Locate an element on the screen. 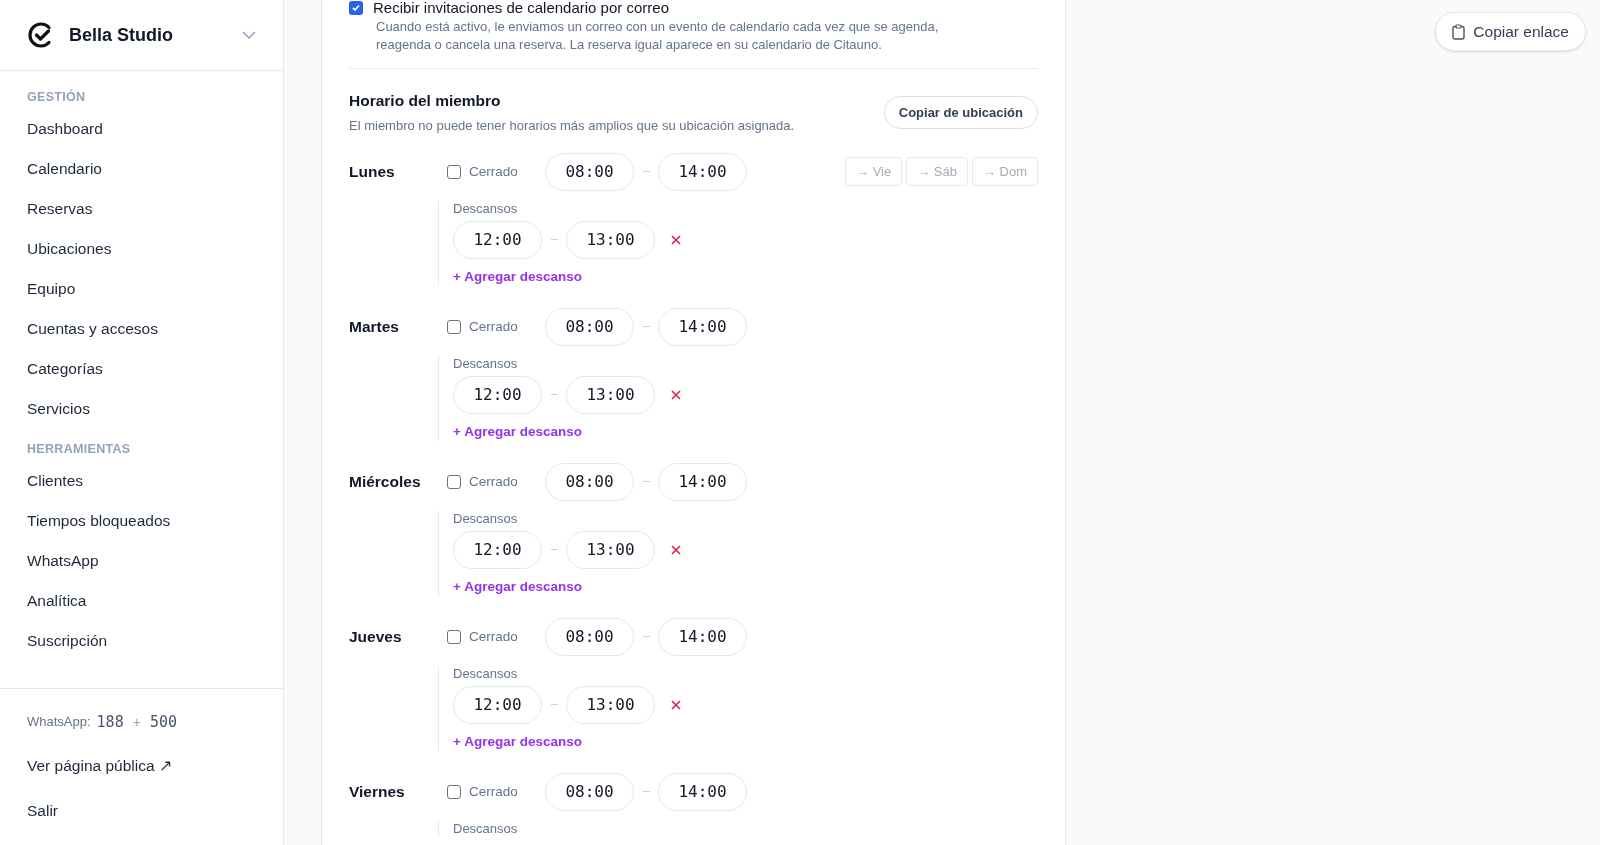  nav-item: Servicios is located at coordinates (141, 409).